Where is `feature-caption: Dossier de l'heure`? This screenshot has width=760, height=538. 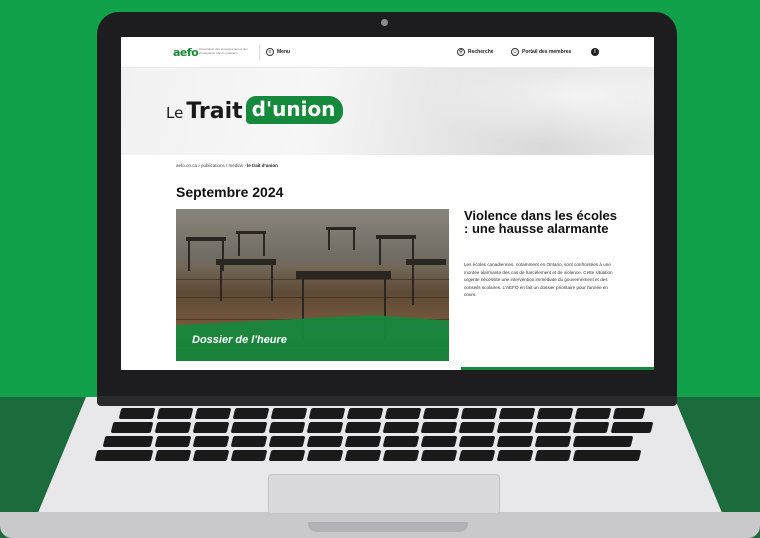 feature-caption: Dossier de l'heure is located at coordinates (239, 340).